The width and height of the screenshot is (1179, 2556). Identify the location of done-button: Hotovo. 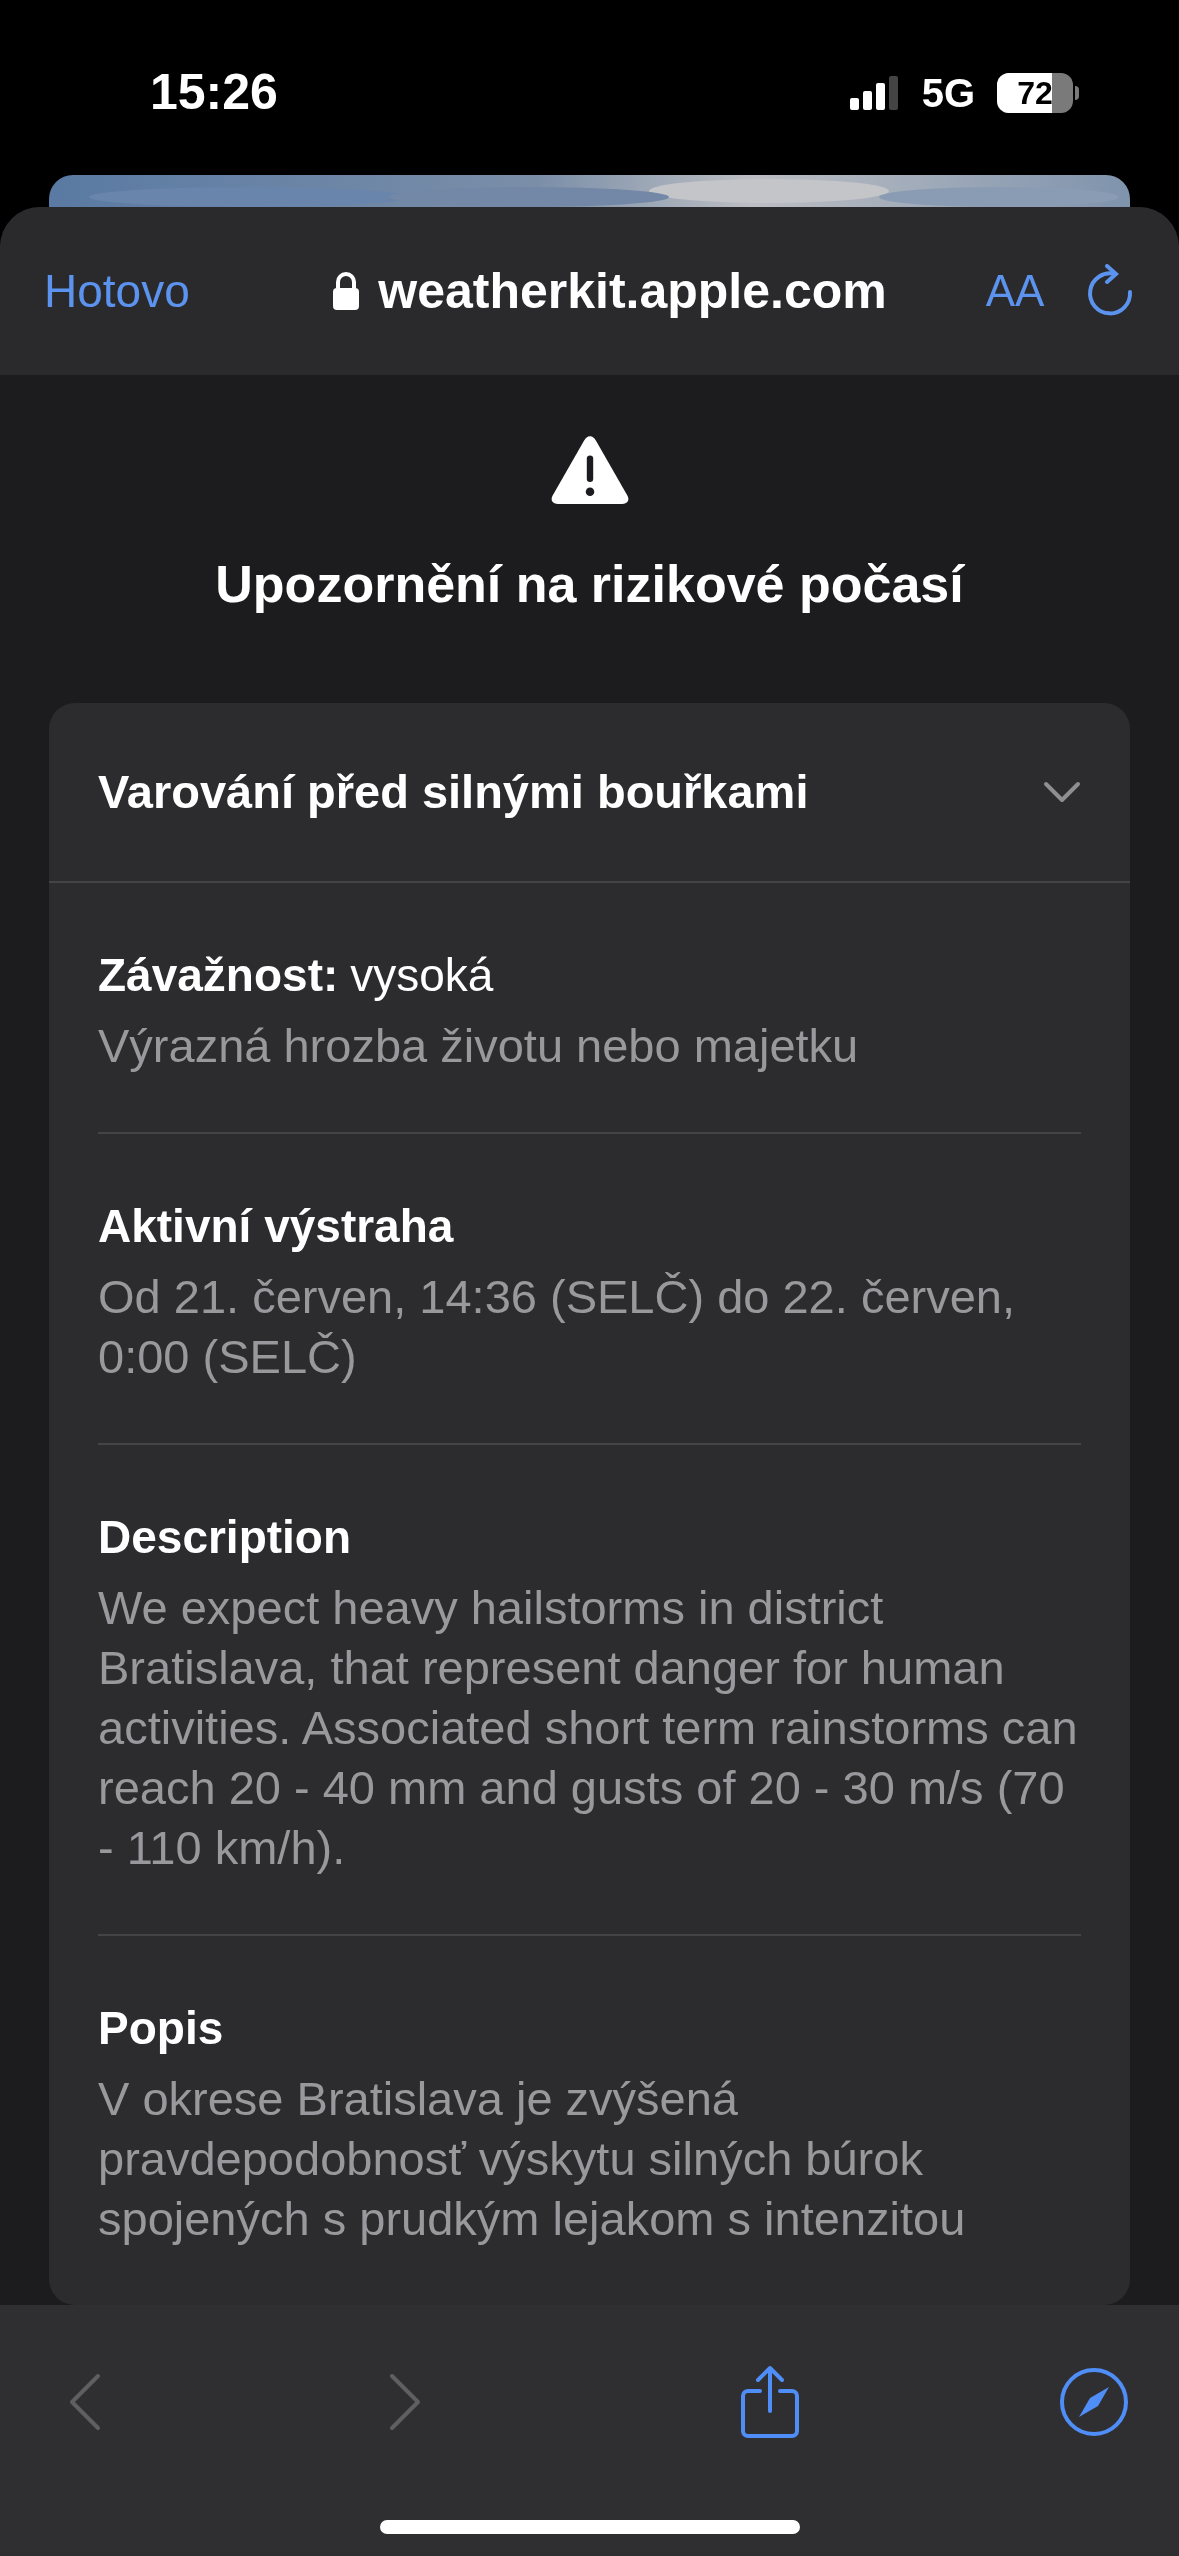
(159, 291).